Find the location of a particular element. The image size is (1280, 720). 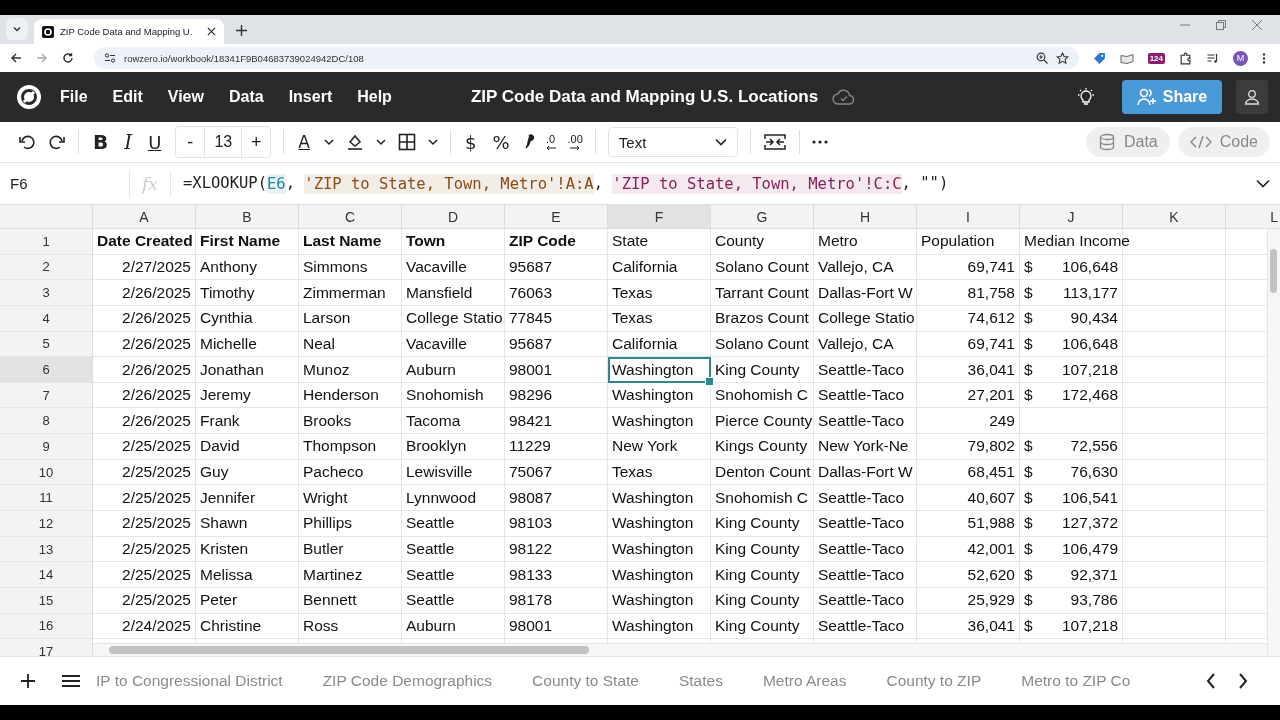

row-header: 1 is located at coordinates (46, 242).